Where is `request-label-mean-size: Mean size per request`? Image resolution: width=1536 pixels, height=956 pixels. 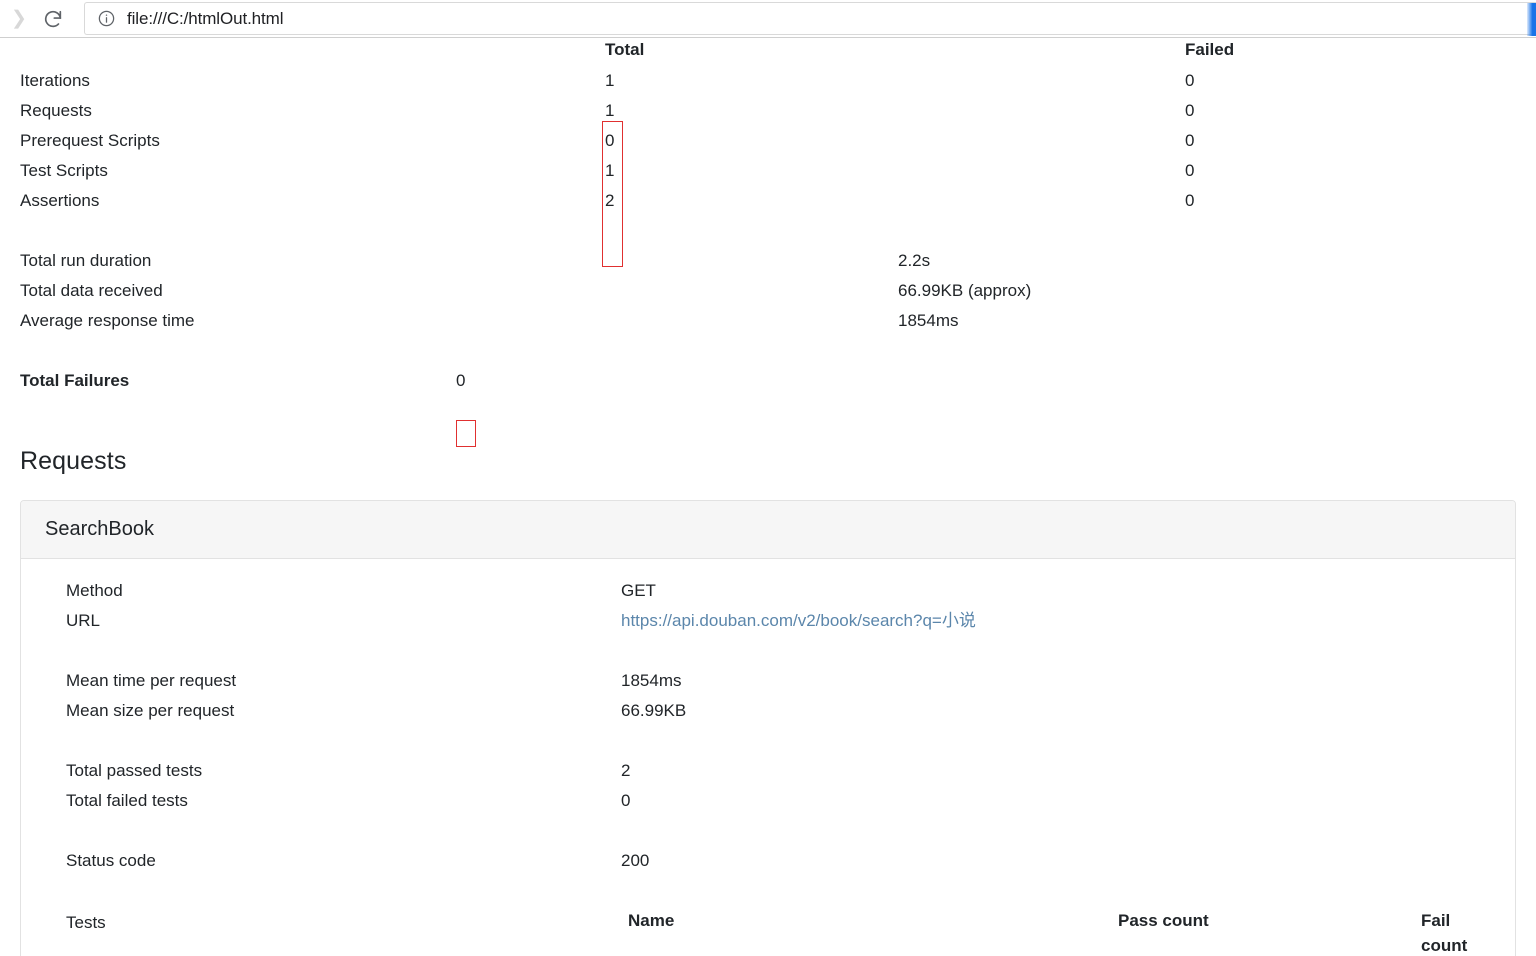
request-label-mean-size: Mean size per request is located at coordinates (150, 711).